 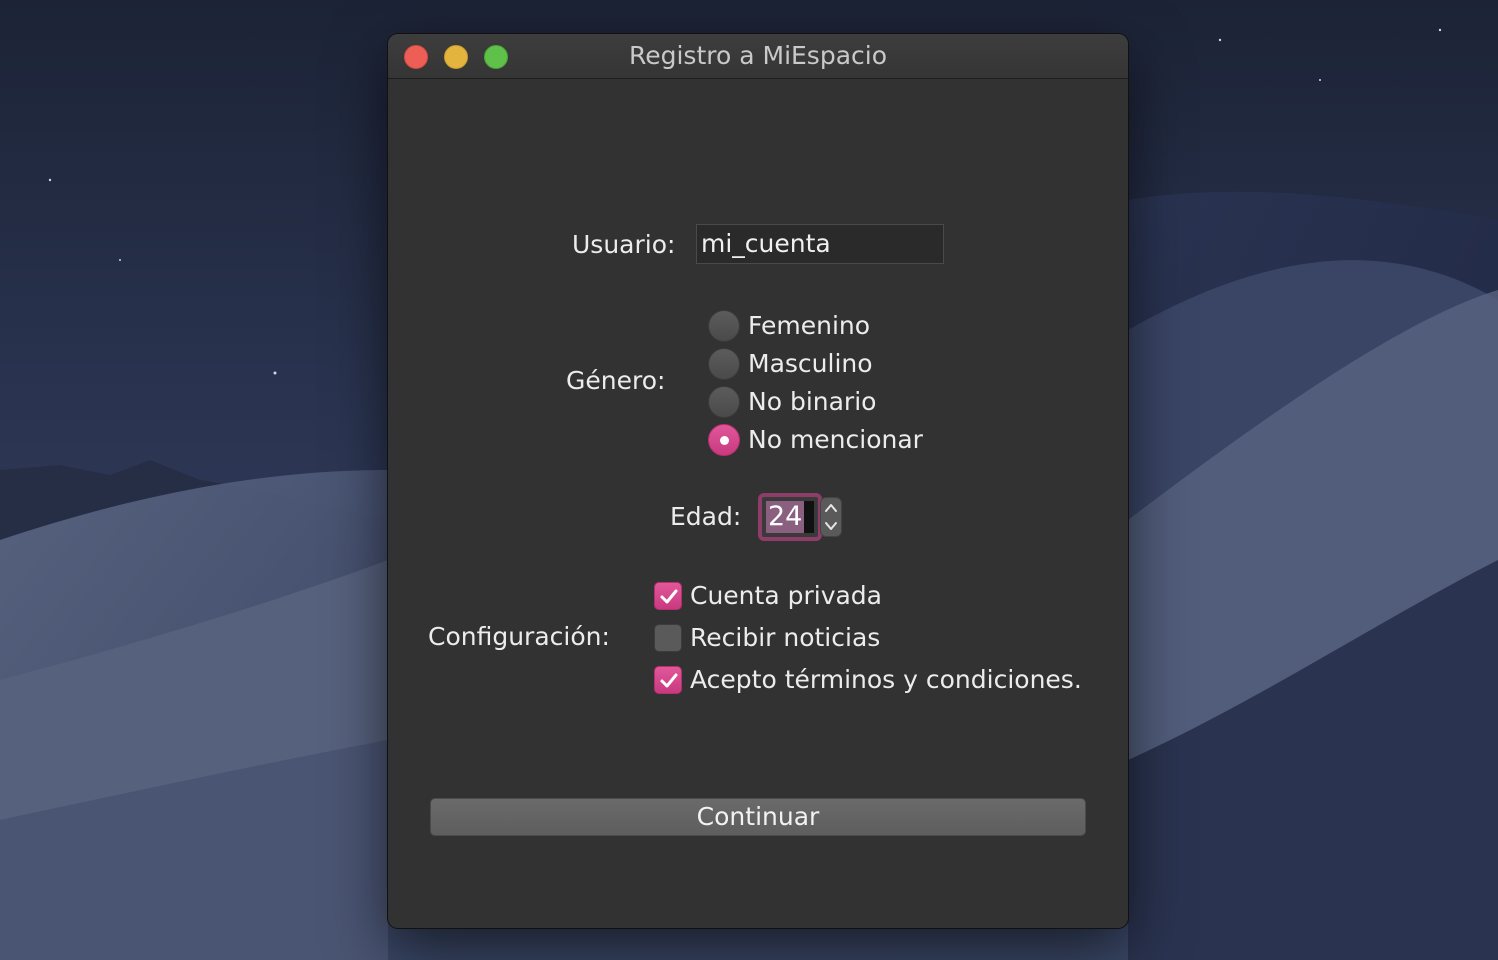 What do you see at coordinates (724, 402) in the screenshot?
I see `radio-no-binario` at bounding box center [724, 402].